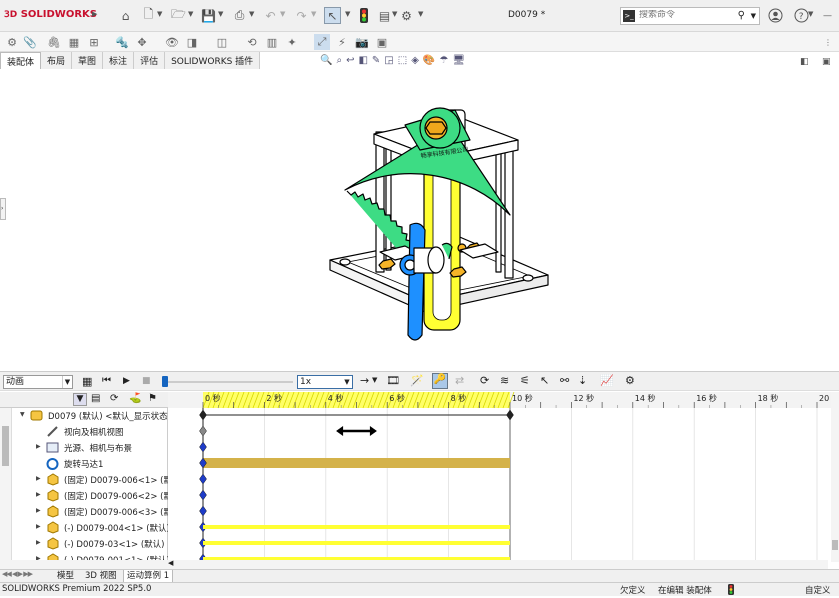 This screenshot has height=598, width=839. I want to click on tree-row: ▼ D0079 (默认) <默认_显示状态, so click(84, 416).